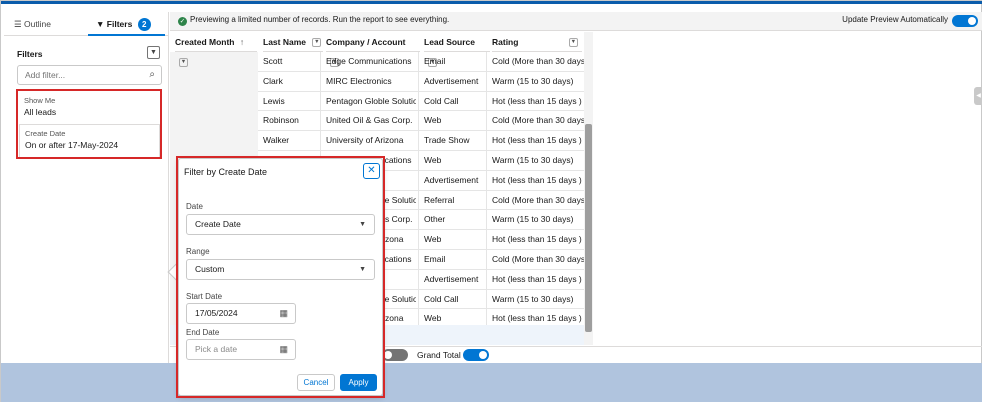 This screenshot has width=982, height=402. I want to click on header-company-label: Company / Account, so click(366, 42).